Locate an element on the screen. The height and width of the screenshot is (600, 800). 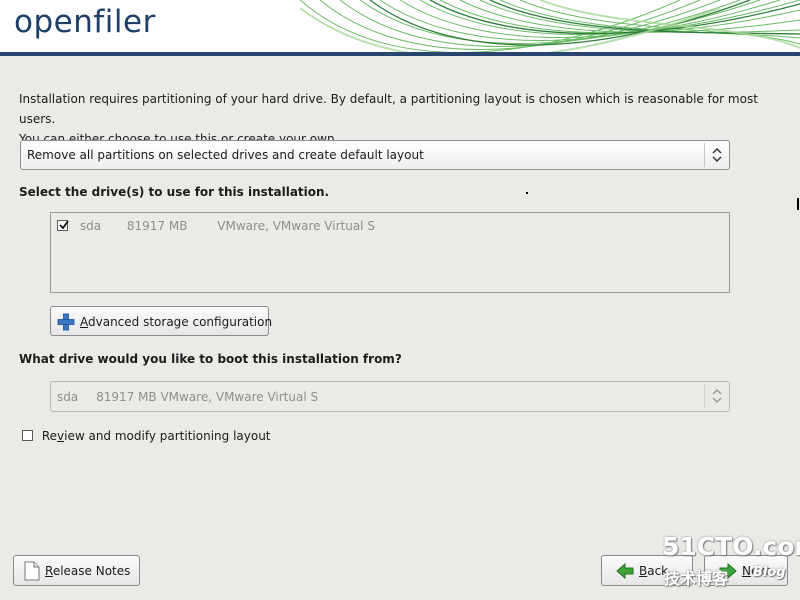
review-partitioning-option: Review and modify partitioning layout is located at coordinates (146, 436).